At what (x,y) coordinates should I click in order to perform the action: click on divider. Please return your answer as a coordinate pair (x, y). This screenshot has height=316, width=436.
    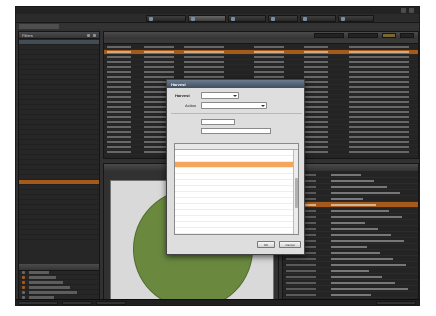
    Looking at the image, I should click on (236, 113).